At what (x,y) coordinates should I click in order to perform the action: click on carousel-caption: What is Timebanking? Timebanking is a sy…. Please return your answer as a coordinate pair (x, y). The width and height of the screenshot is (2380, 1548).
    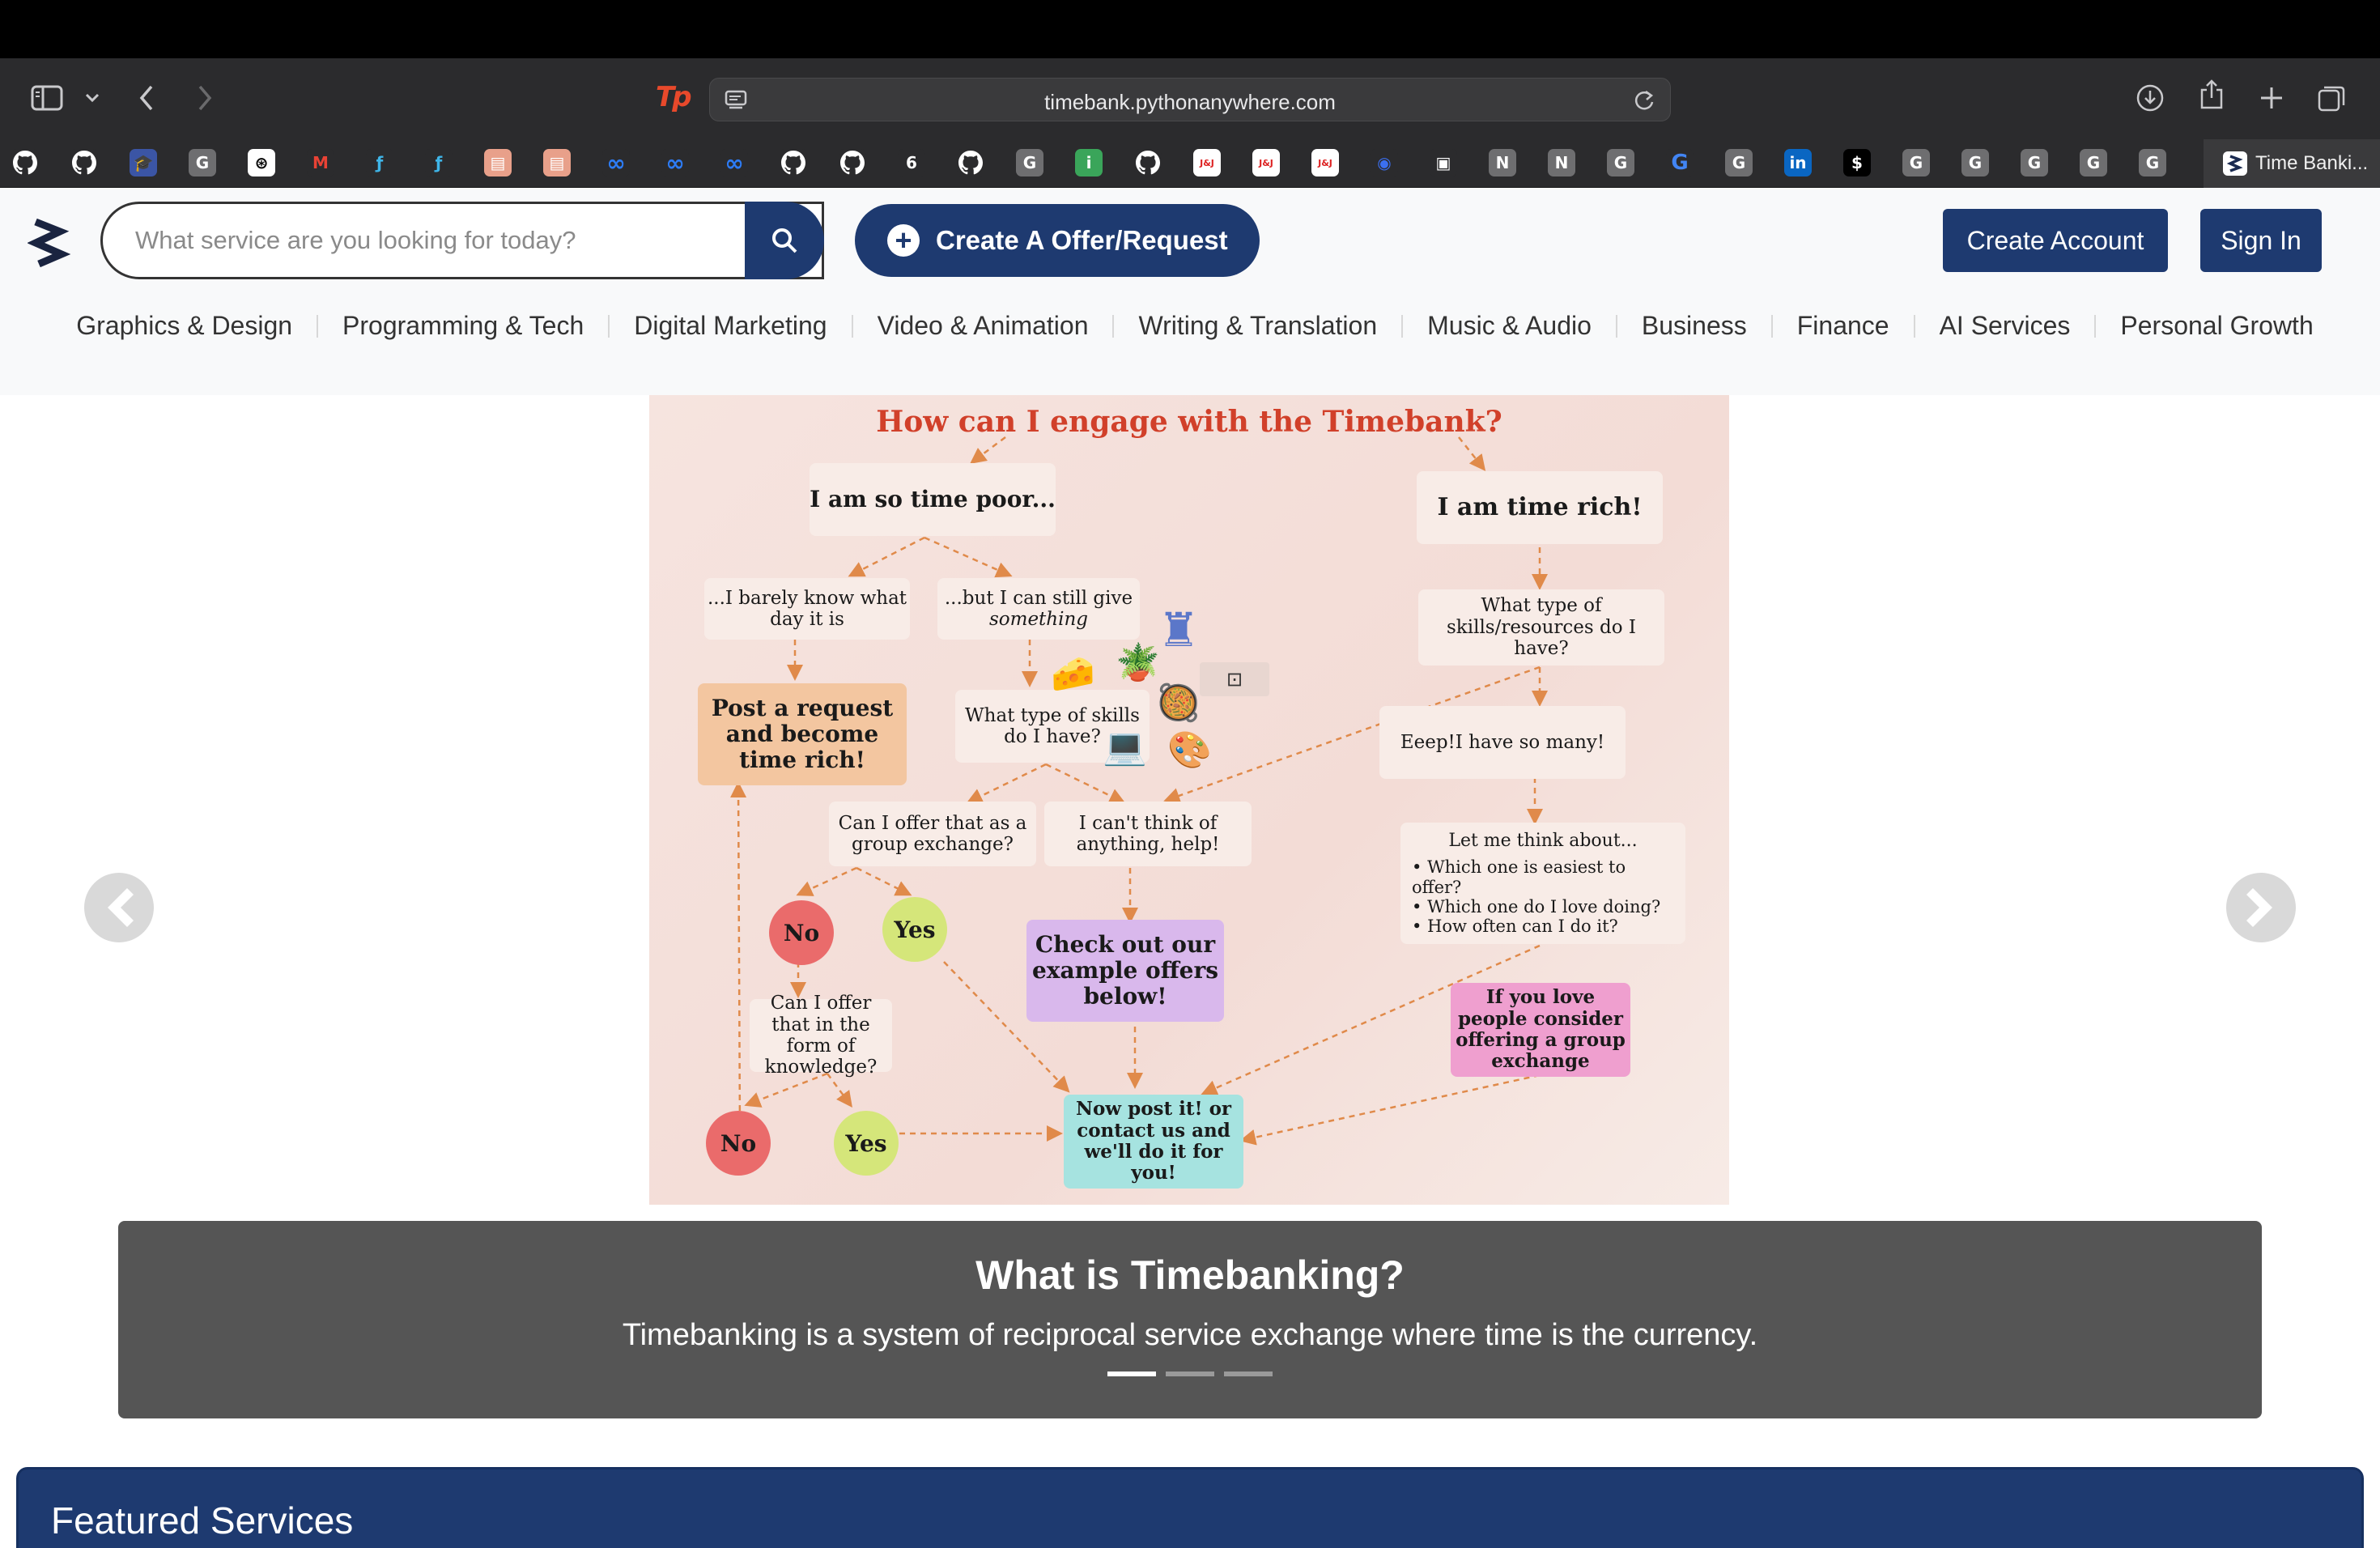
    Looking at the image, I should click on (1190, 1319).